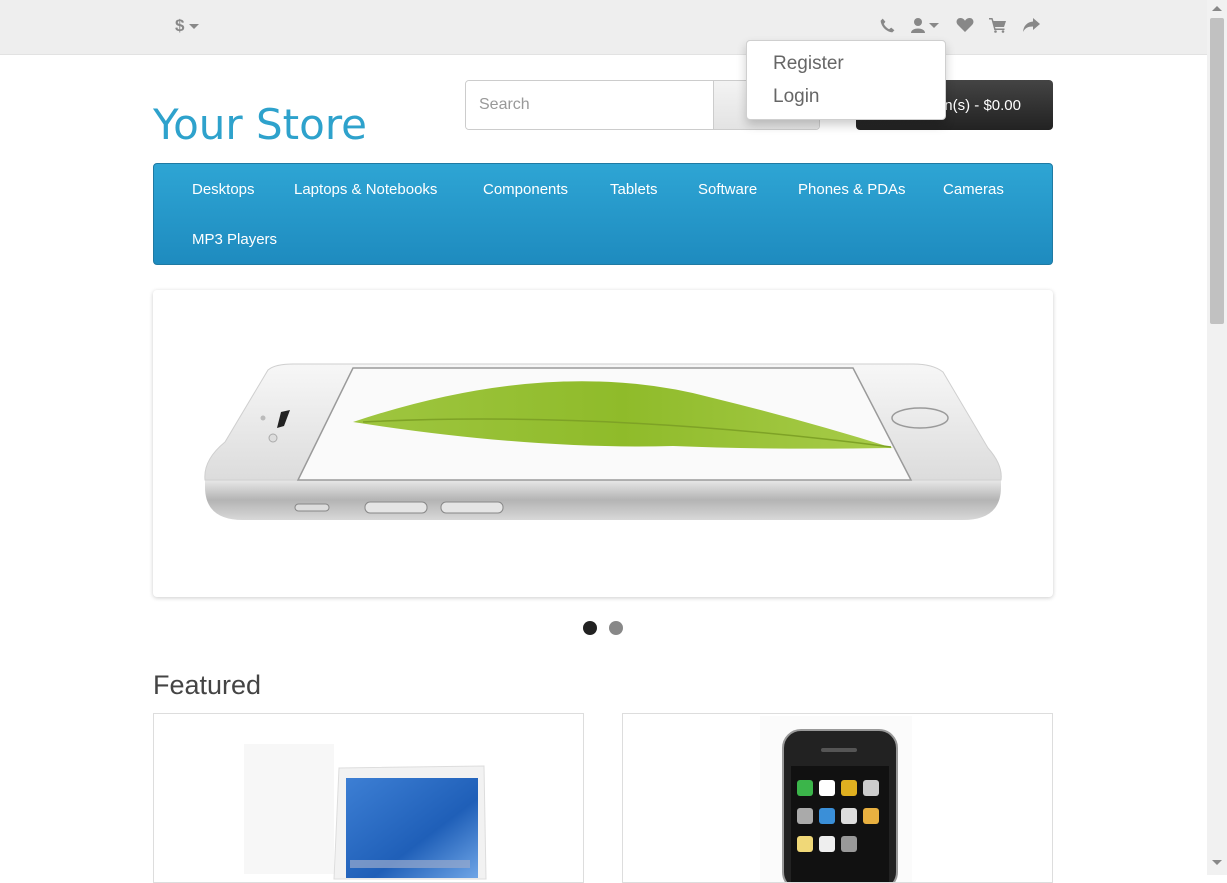  I want to click on account-dropdown-menu: Register Login, so click(846, 80).